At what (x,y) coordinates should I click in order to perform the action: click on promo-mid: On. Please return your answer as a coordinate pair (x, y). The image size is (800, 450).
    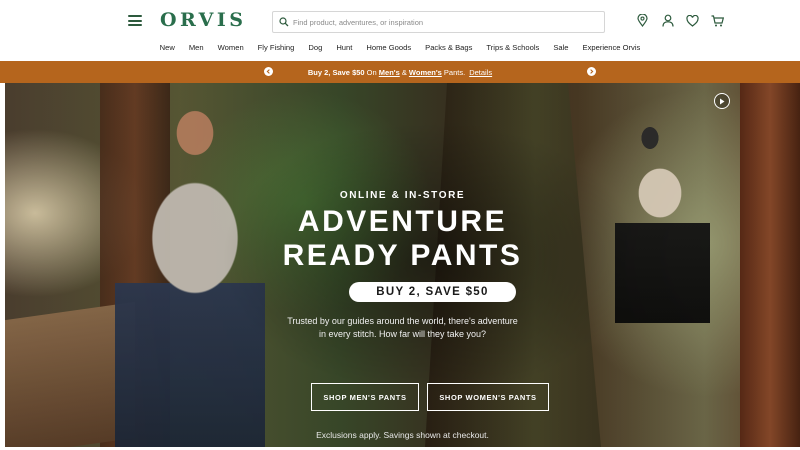
    Looking at the image, I should click on (371, 72).